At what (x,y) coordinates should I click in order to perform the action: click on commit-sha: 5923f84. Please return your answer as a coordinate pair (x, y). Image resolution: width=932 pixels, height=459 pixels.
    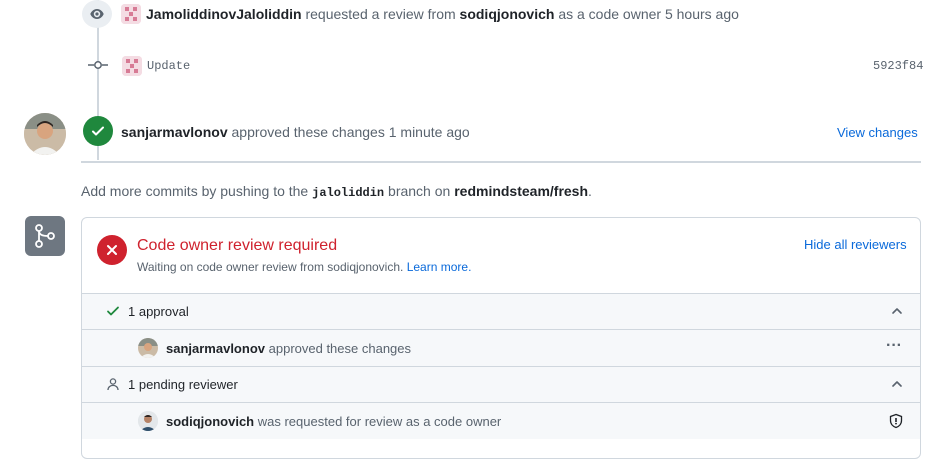
    Looking at the image, I should click on (898, 66).